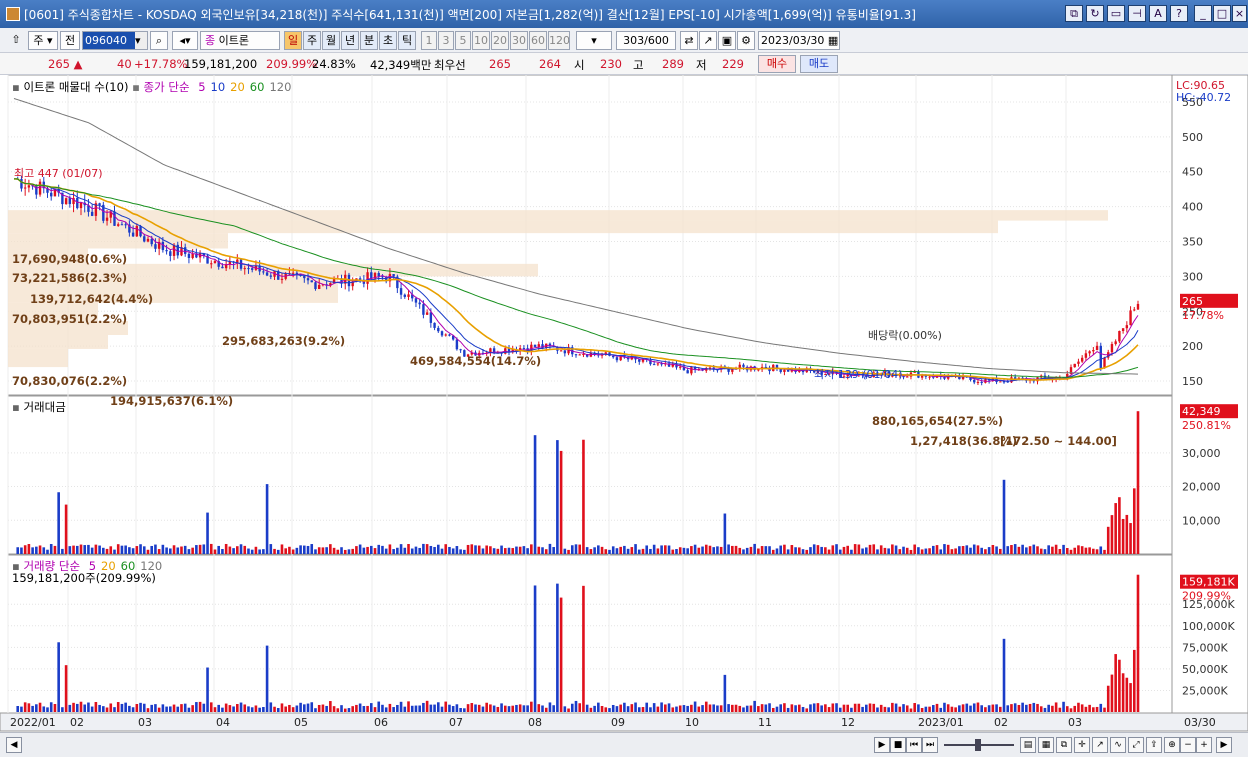  I want to click on buy-button: 매수, so click(777, 64).